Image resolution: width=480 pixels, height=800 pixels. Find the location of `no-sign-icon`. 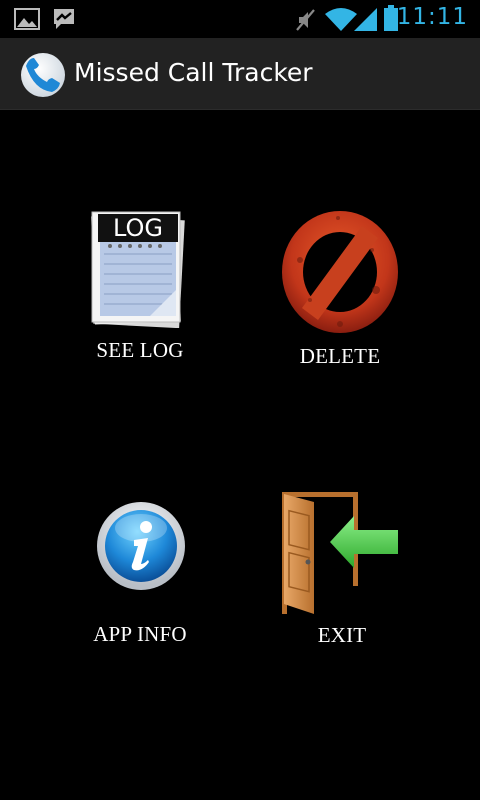

no-sign-icon is located at coordinates (340, 272).